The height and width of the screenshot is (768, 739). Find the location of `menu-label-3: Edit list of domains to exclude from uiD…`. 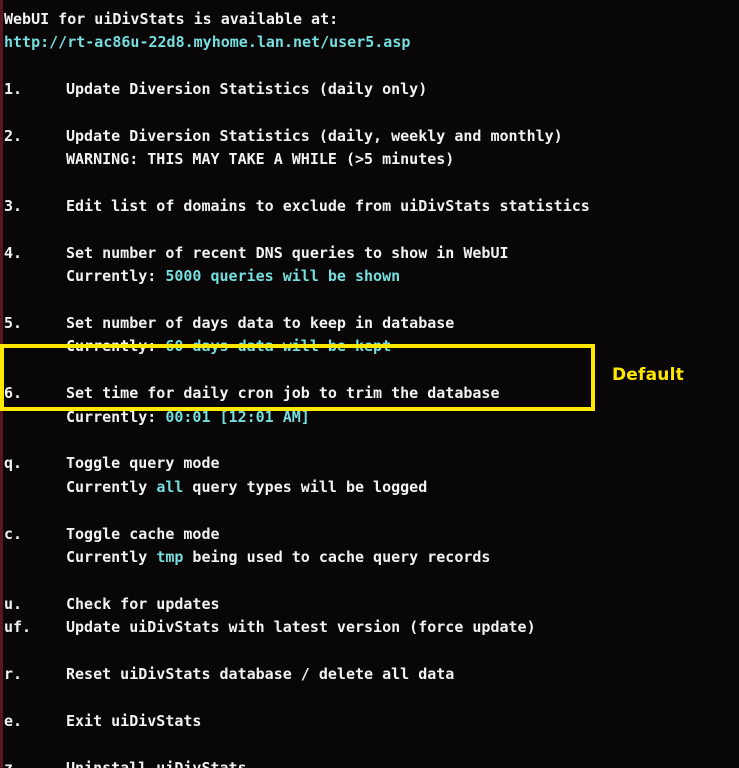

menu-label-3: Edit list of domains to exclude from uiD… is located at coordinates (328, 206).